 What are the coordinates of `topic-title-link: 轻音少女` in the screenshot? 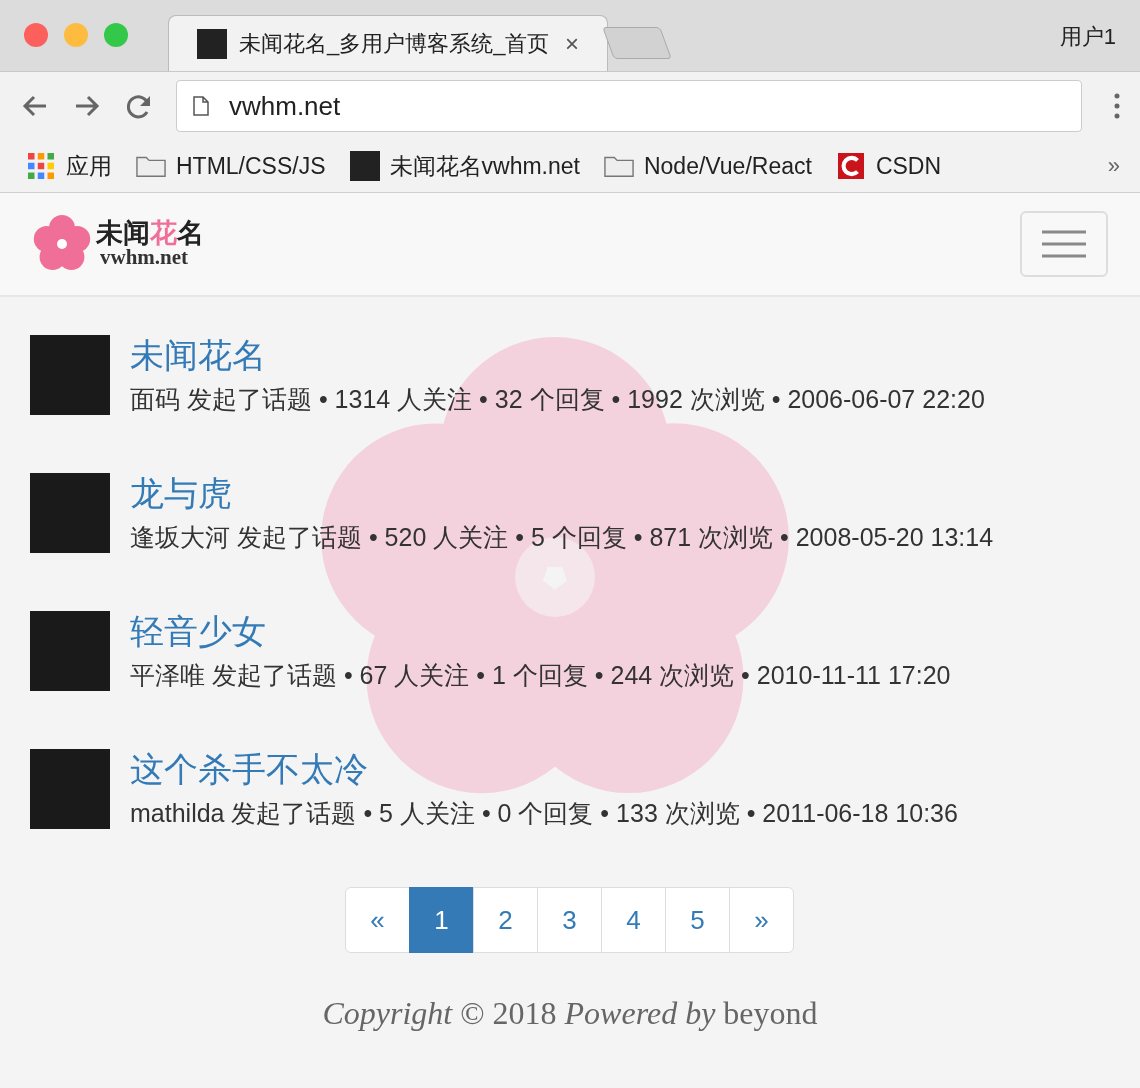 It's located at (198, 631).